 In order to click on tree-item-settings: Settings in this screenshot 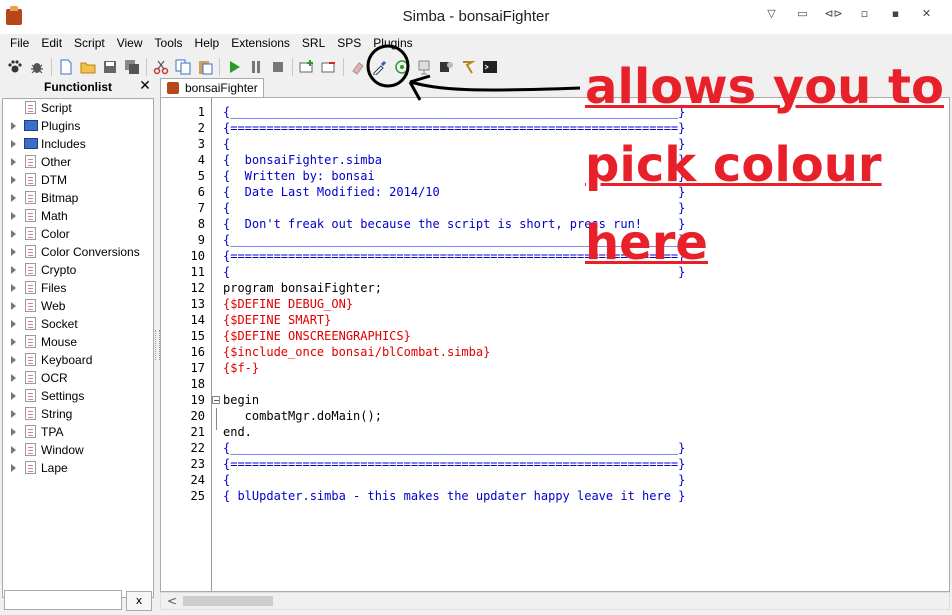, I will do `click(78, 396)`.